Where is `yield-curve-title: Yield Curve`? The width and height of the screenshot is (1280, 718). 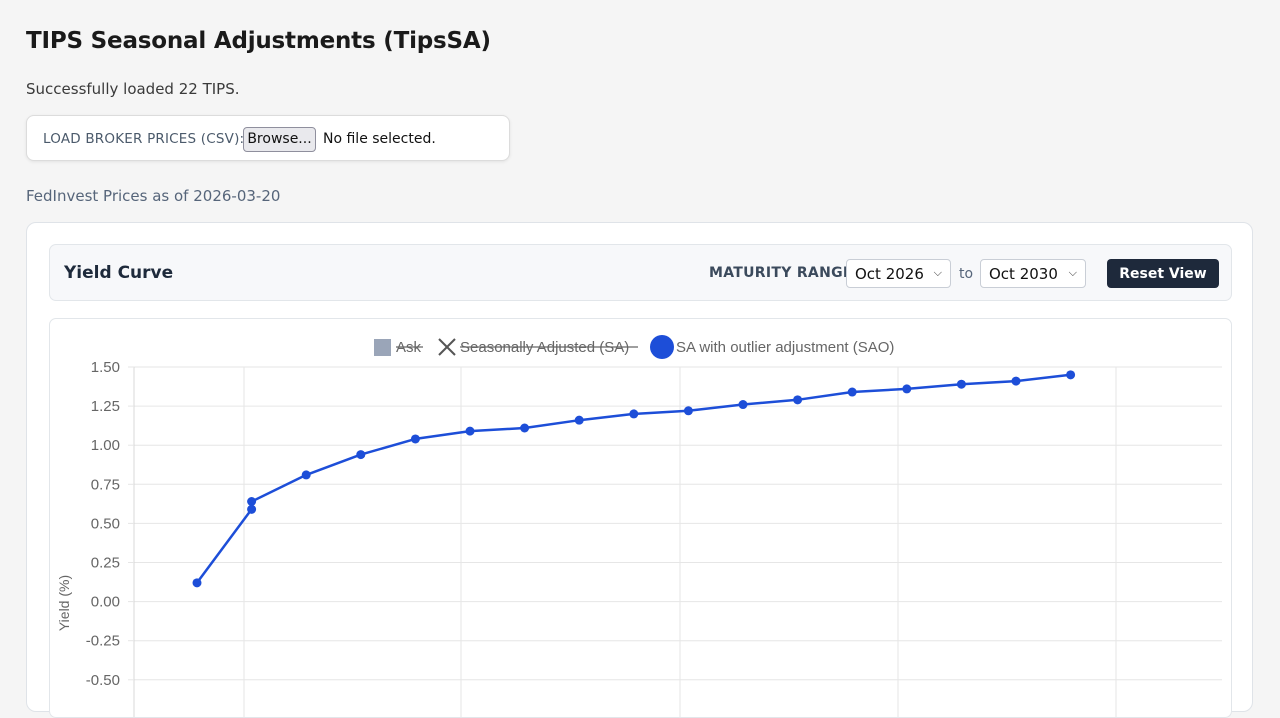
yield-curve-title: Yield Curve is located at coordinates (119, 273).